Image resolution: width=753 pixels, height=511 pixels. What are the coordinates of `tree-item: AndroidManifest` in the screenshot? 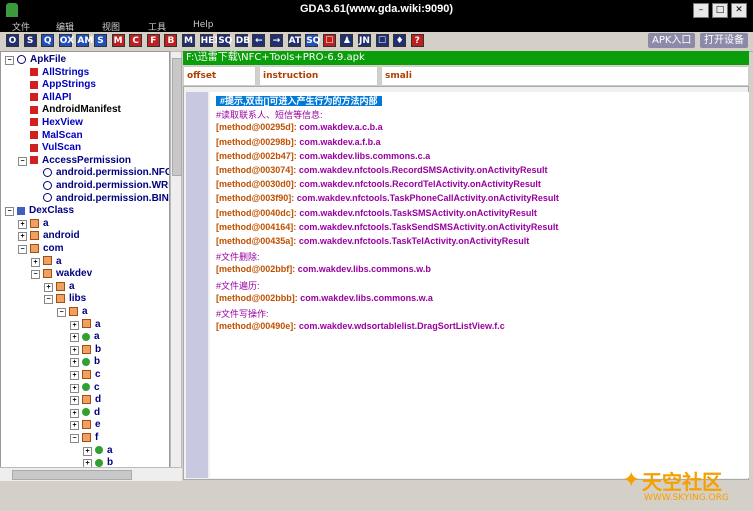 It's located at (75, 110).